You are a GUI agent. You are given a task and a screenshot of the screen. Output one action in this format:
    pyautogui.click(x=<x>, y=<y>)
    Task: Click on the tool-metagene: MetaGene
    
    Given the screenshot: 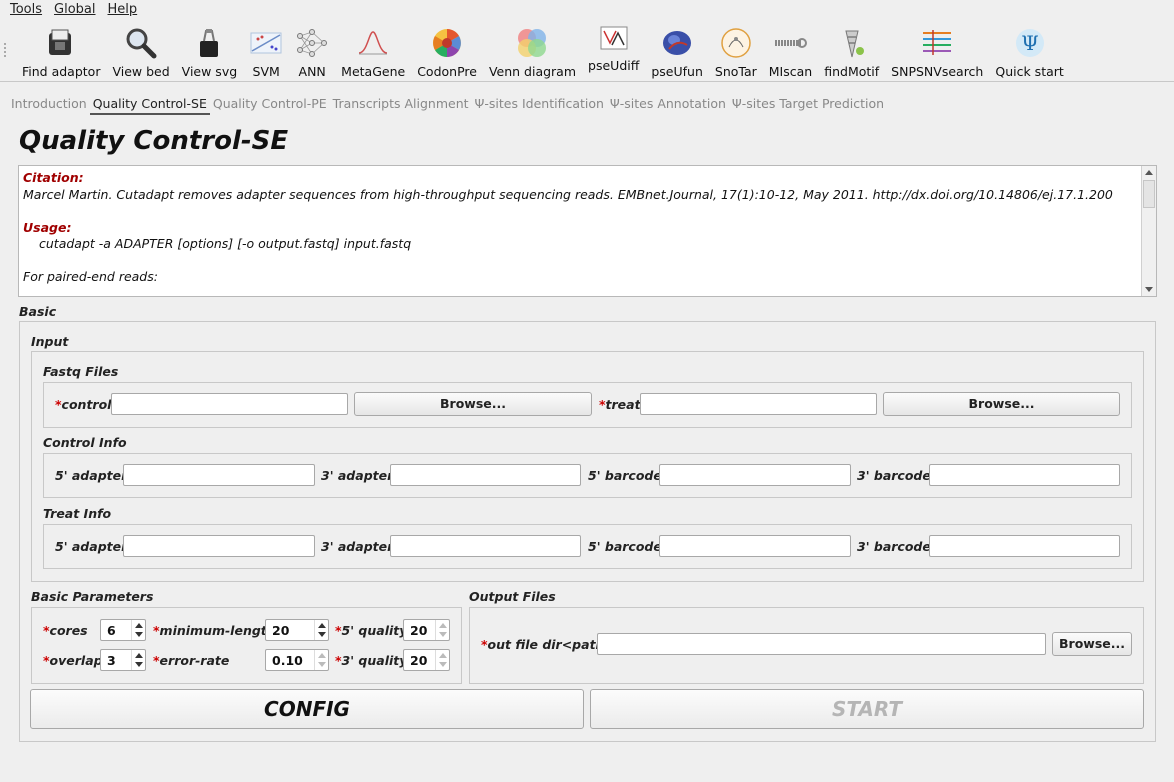 What is the action you would take?
    pyautogui.click(x=373, y=50)
    